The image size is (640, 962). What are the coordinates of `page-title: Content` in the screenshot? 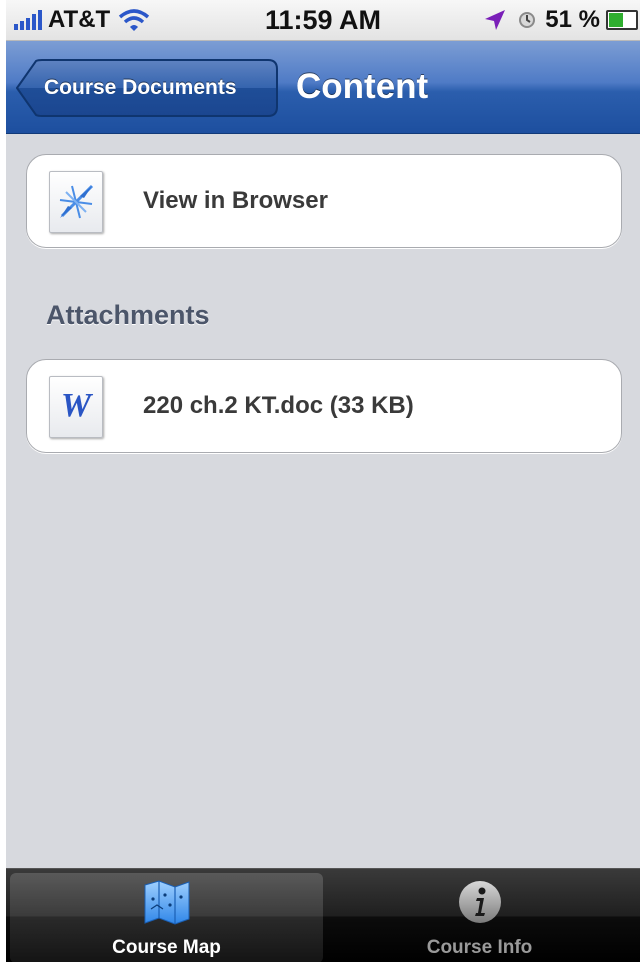 It's located at (362, 86).